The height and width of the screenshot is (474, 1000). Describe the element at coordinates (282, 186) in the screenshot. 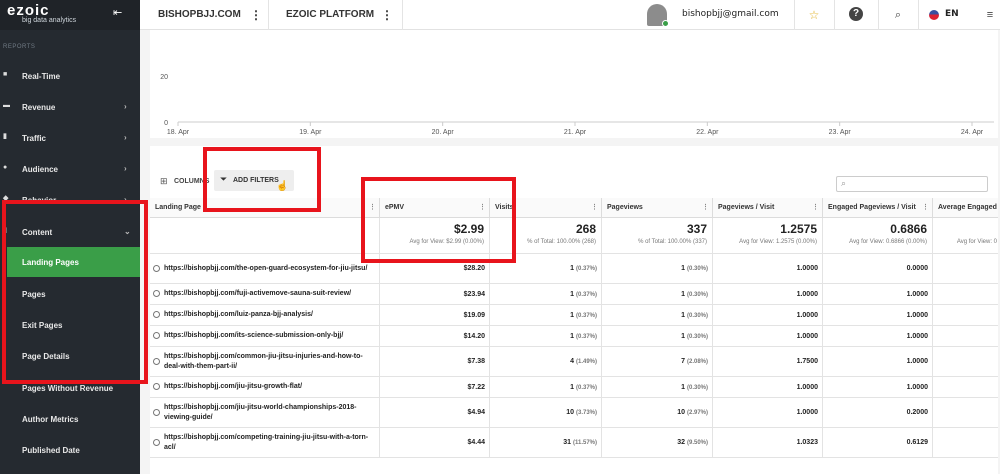

I see `cursor-hand-icon: ☝` at that location.